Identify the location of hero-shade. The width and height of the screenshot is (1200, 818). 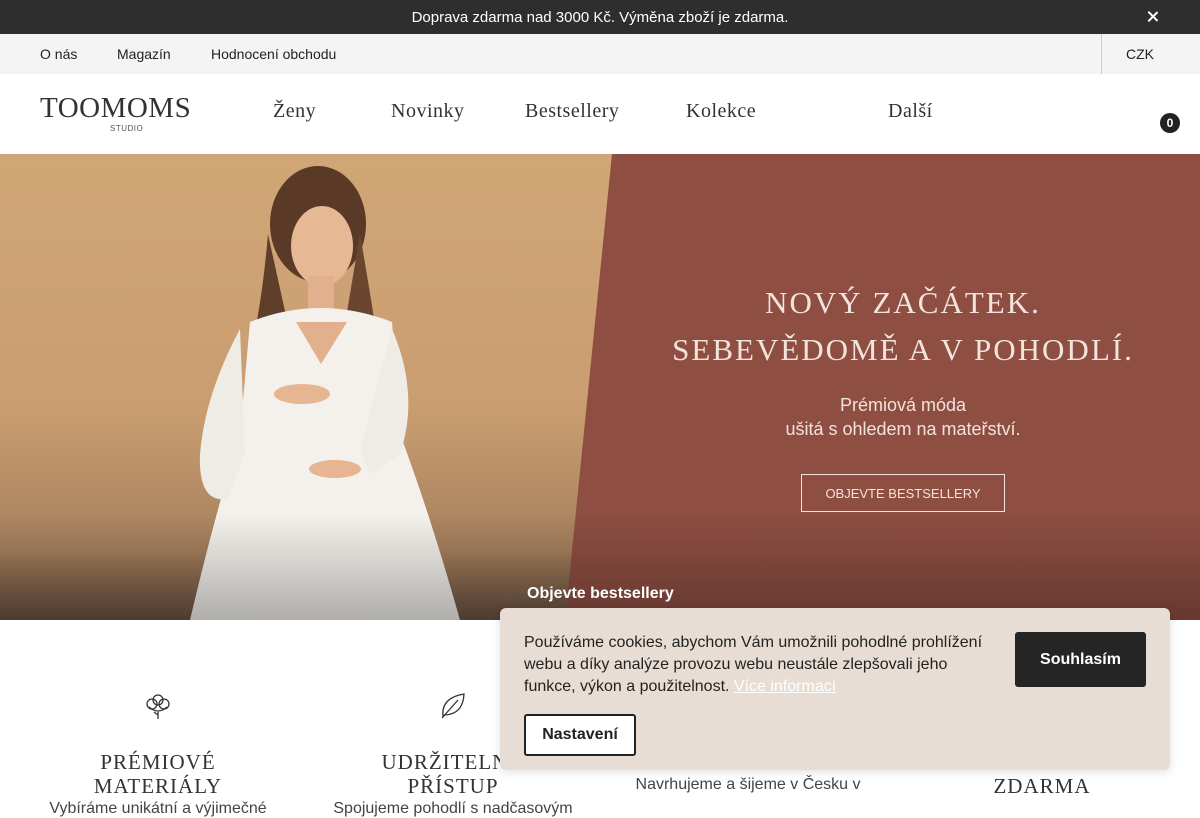
(600, 567).